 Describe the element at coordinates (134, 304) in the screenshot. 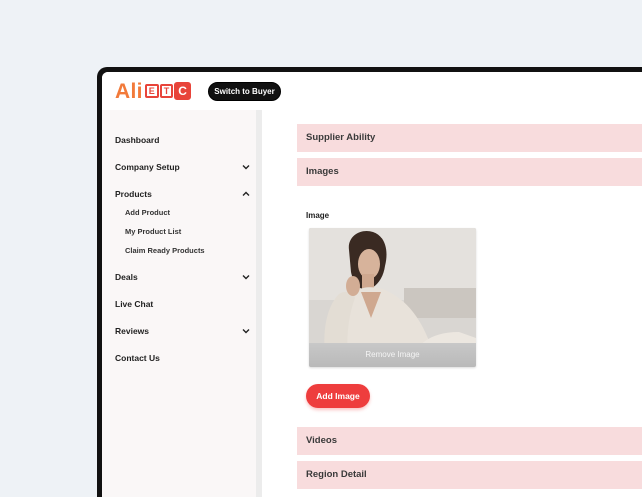

I see `sidebar-item-label: Live Chat` at that location.